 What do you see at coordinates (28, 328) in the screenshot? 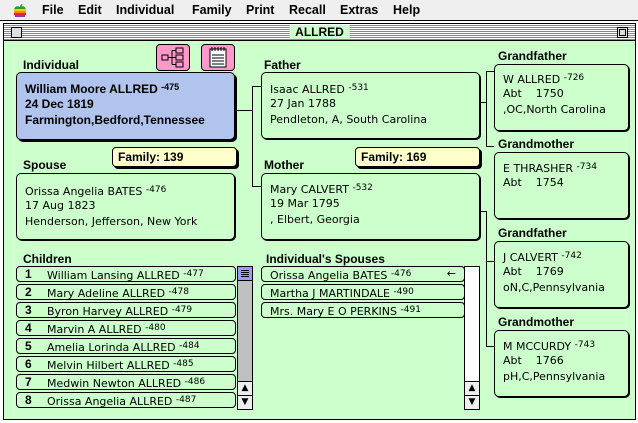
I see `child-number: 4` at bounding box center [28, 328].